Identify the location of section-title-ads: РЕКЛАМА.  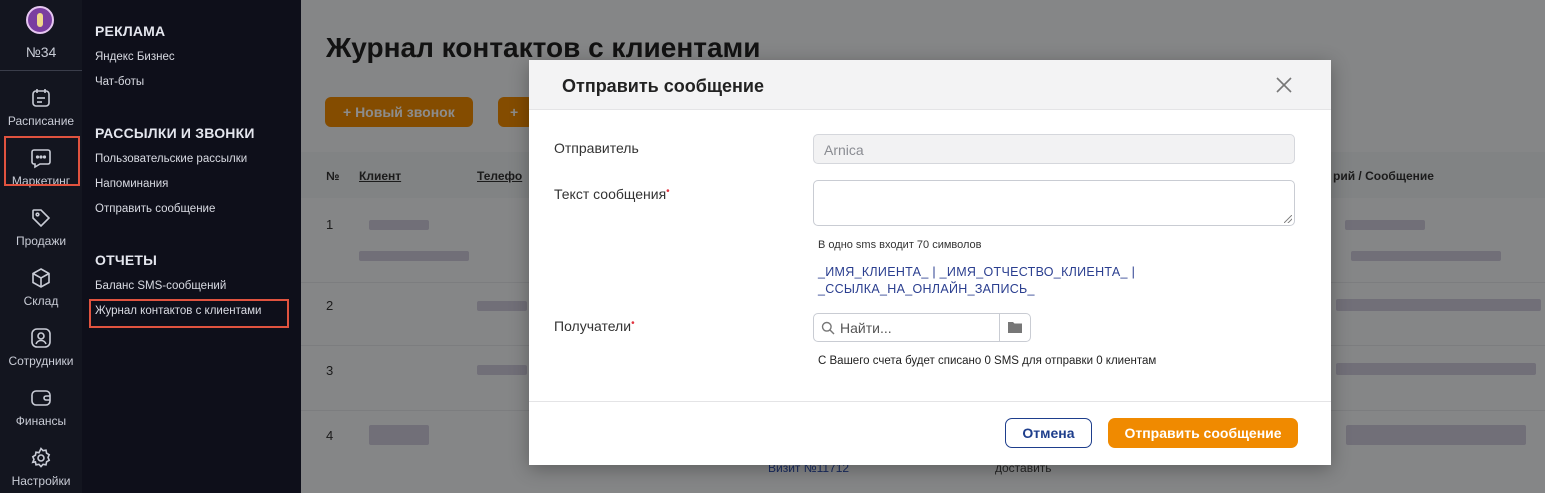
(130, 31).